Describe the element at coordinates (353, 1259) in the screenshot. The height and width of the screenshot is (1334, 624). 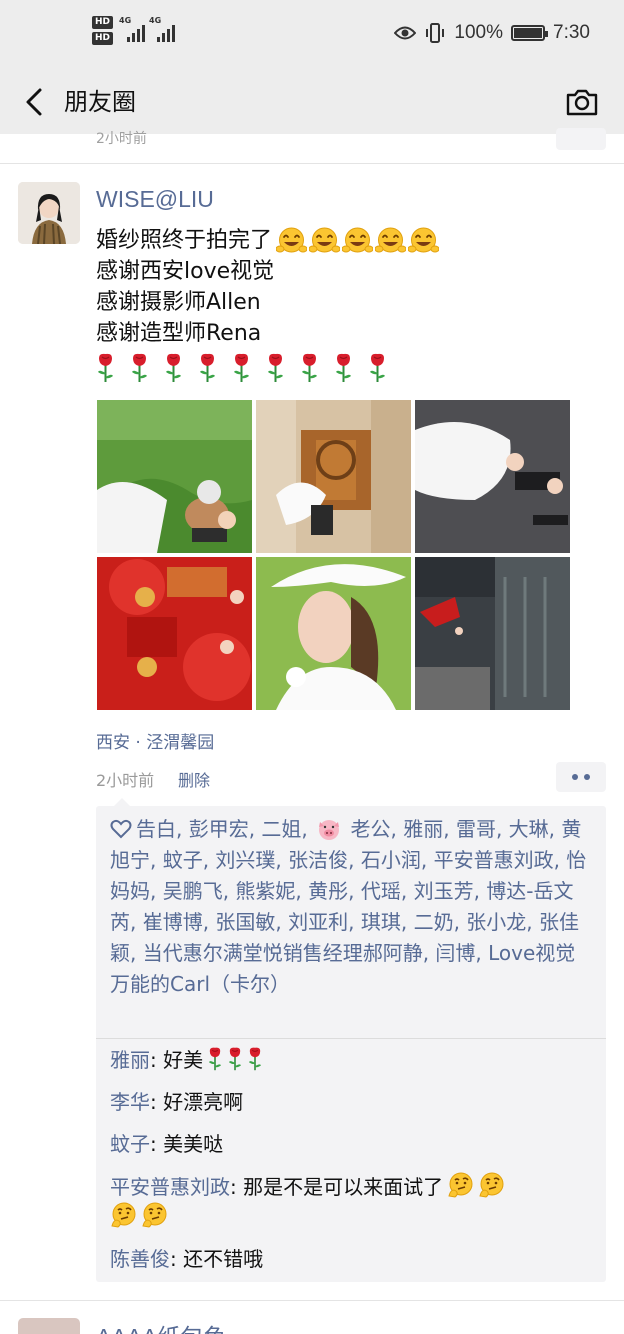
I see `comment-item: 陈善俊: 还不错哦` at that location.